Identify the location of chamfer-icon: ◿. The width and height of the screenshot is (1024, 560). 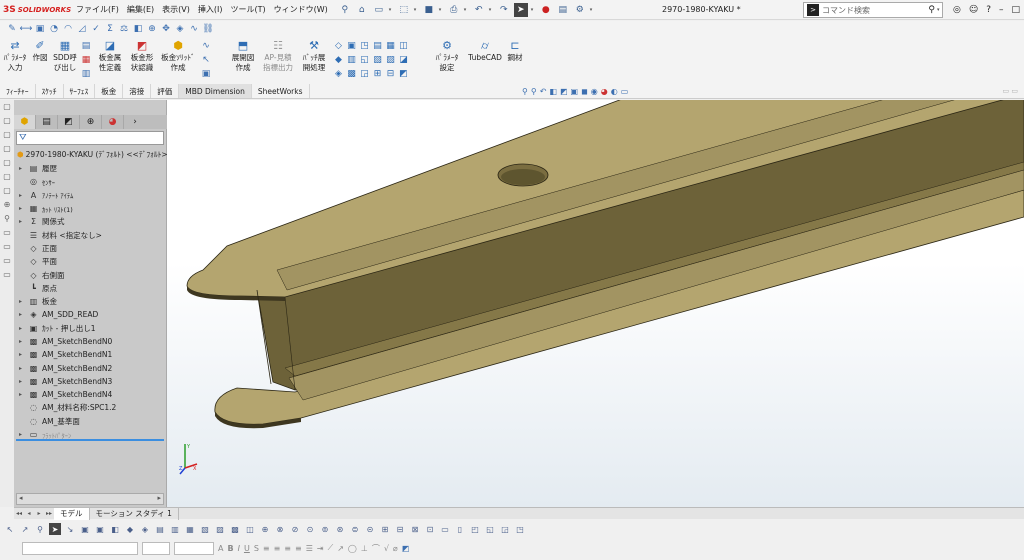
(82, 29).